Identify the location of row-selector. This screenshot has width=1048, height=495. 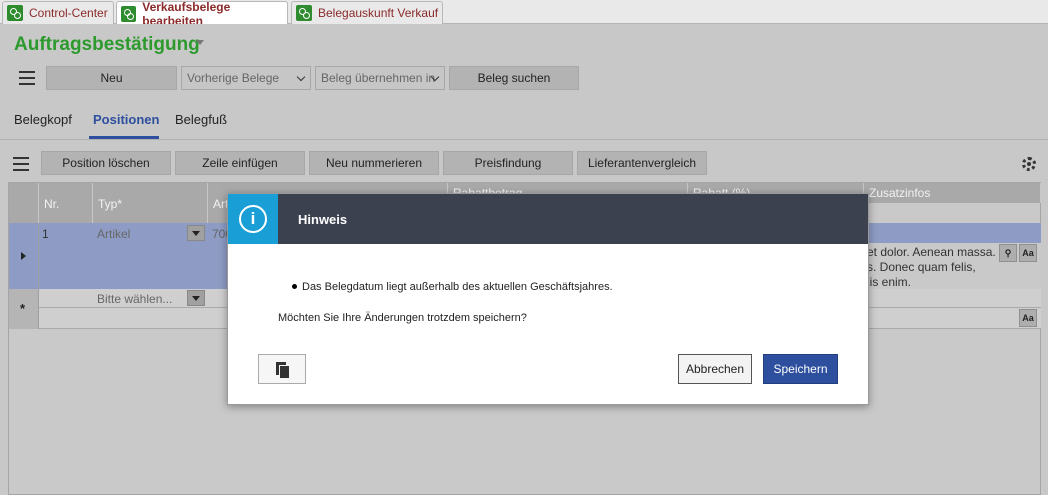
(24, 256).